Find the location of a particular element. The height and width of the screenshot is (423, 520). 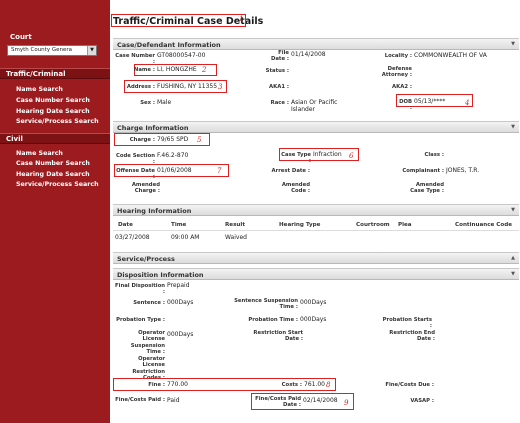

amended-case-type-label: Amended Case Type : is located at coordinates (427, 188).